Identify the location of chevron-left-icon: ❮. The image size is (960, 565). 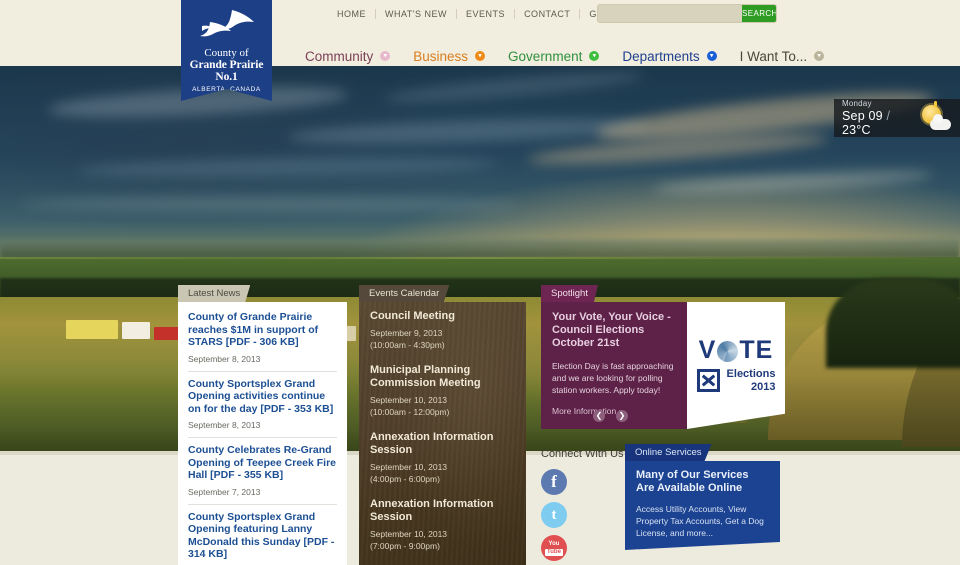
(599, 416).